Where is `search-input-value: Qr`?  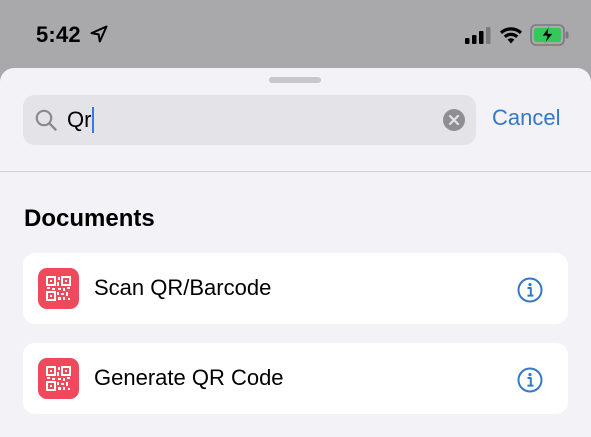
search-input-value: Qr is located at coordinates (79, 119).